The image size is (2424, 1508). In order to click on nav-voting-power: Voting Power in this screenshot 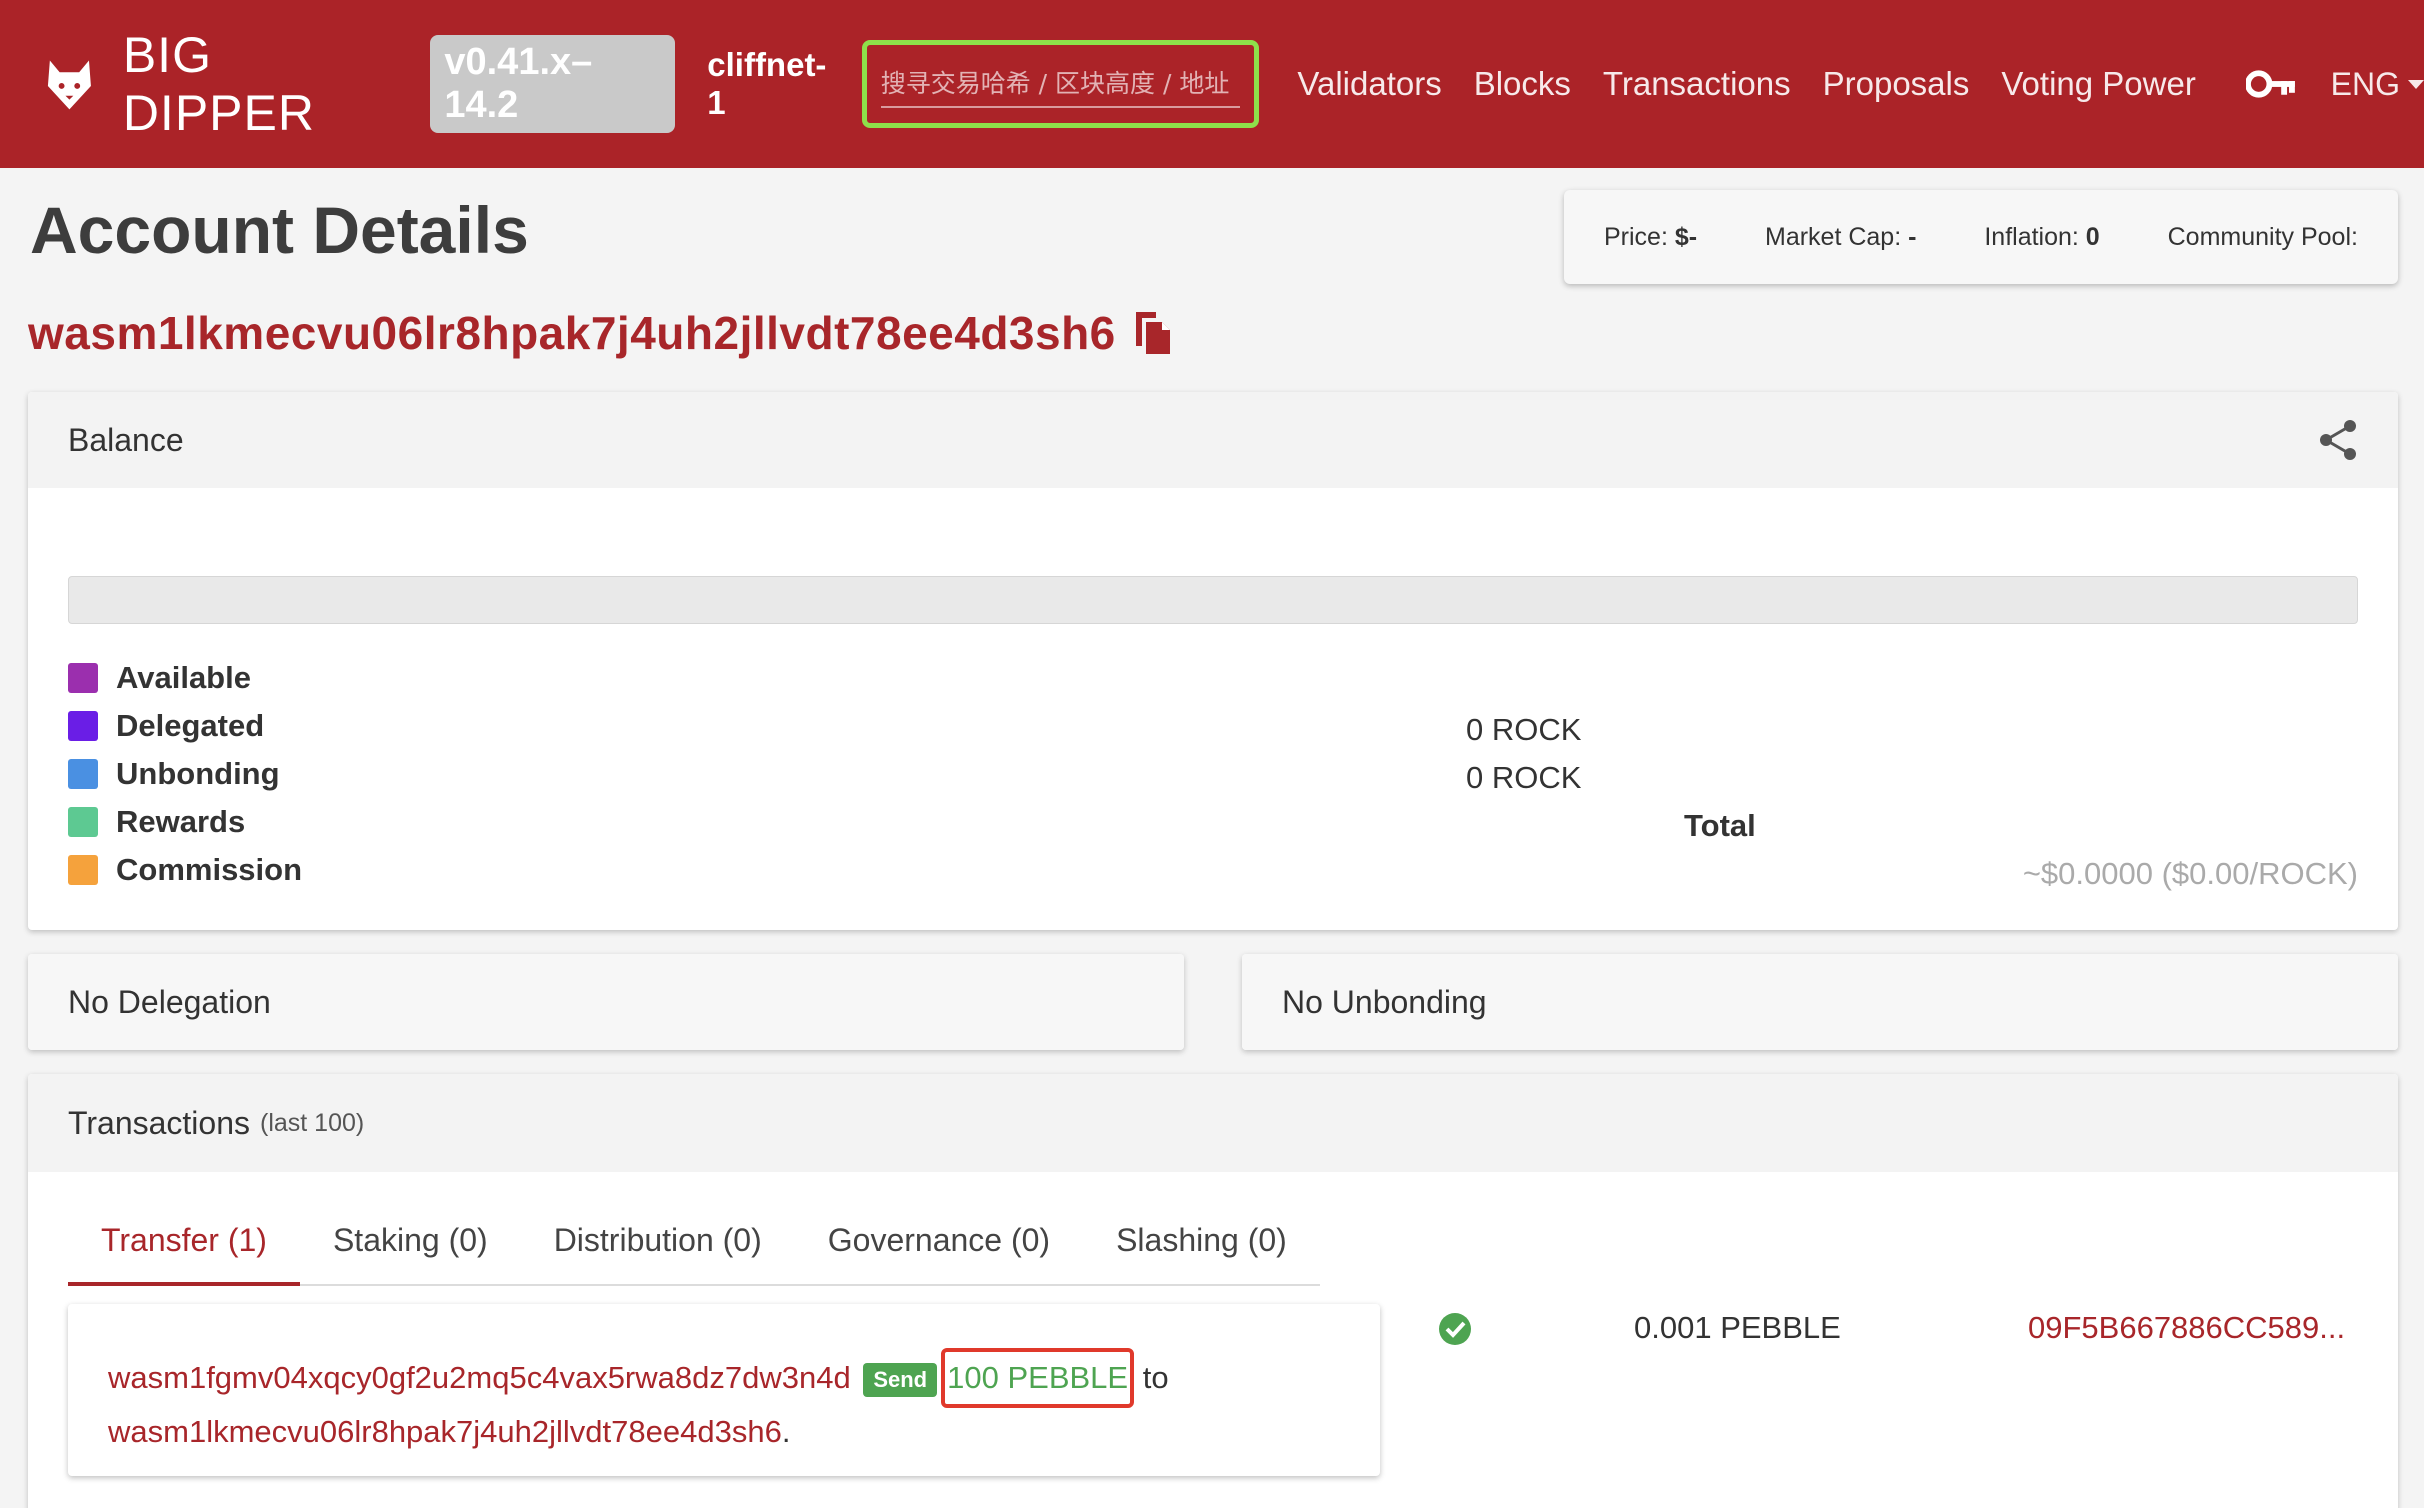, I will do `click(2098, 84)`.